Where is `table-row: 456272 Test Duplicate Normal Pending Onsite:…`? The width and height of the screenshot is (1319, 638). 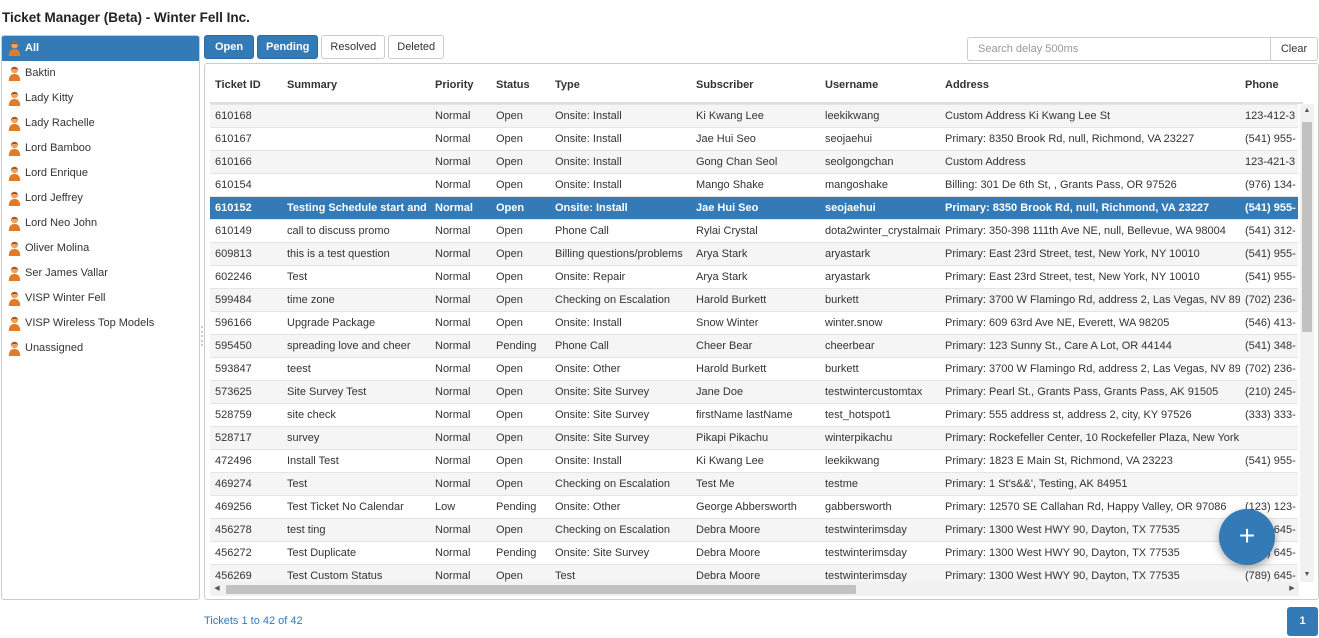 table-row: 456272 Test Duplicate Normal Pending Onsite:… is located at coordinates (754, 552).